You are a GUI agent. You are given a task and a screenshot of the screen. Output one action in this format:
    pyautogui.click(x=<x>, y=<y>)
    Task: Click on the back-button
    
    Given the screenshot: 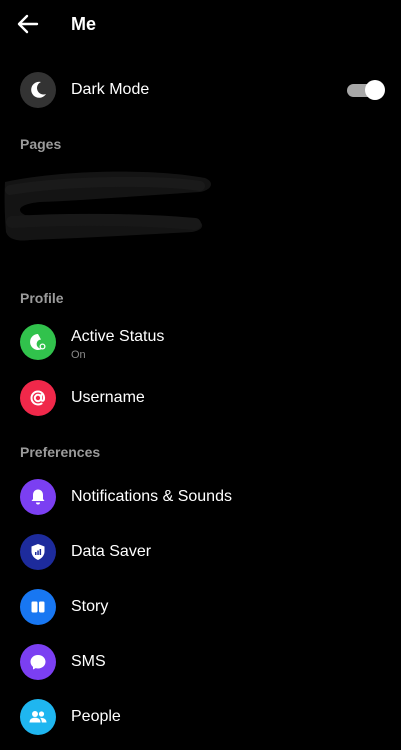 What is the action you would take?
    pyautogui.click(x=28, y=24)
    